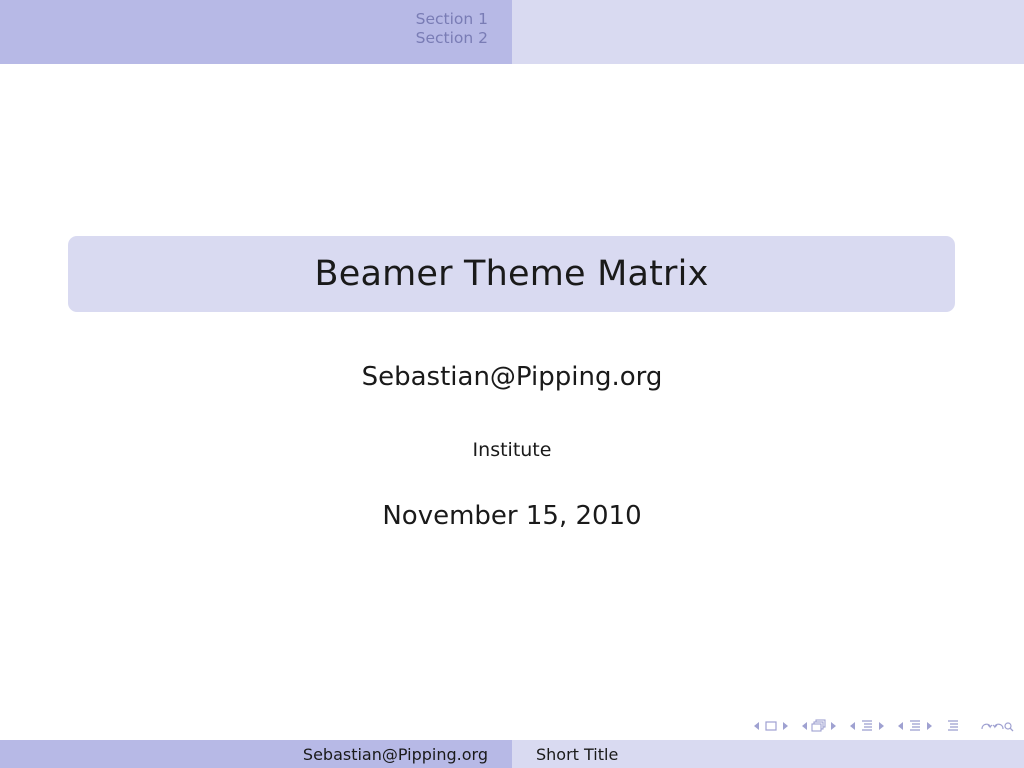  Describe the element at coordinates (452, 19) in the screenshot. I see `section-link-1: Section 1` at that location.